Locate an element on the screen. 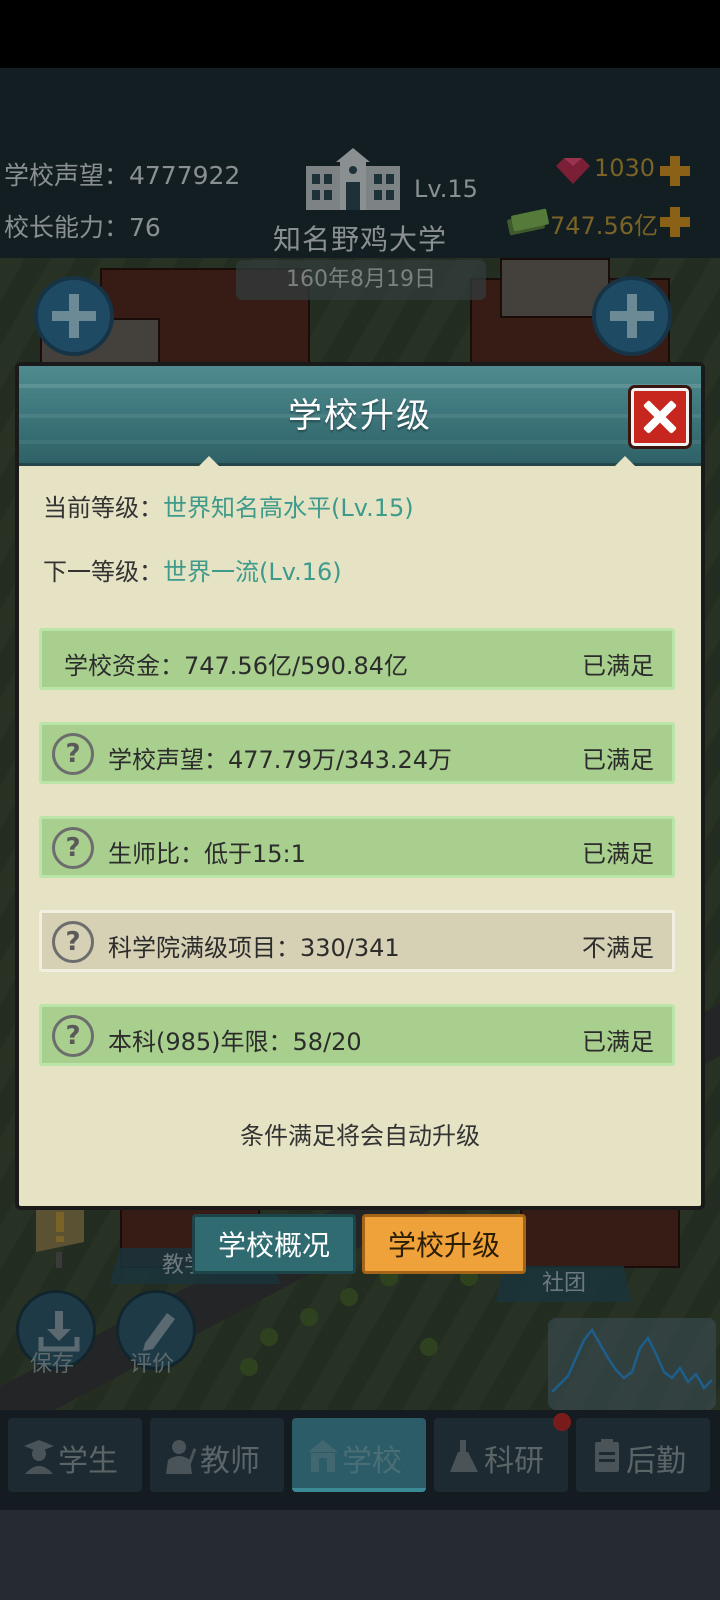 The width and height of the screenshot is (720, 1600). school-level: Lv.15 is located at coordinates (446, 189).